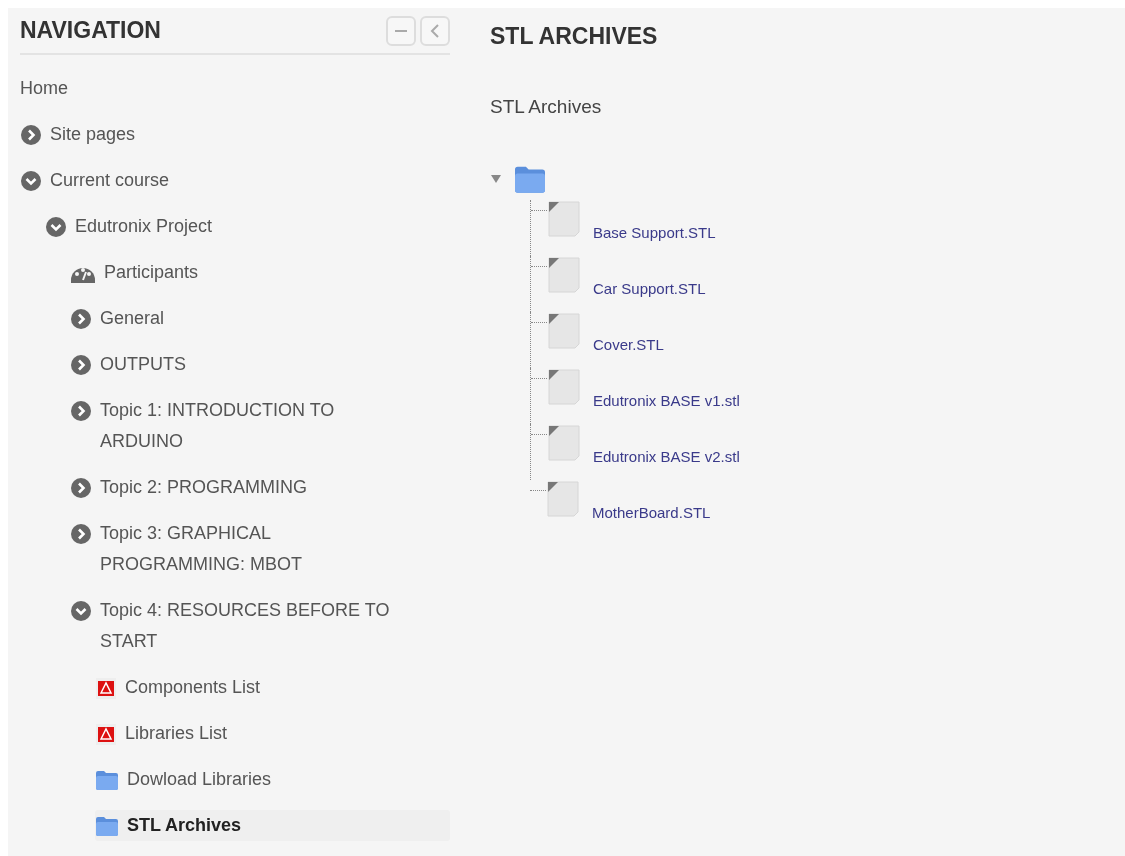  I want to click on nav-link: Site pages, so click(93, 134).